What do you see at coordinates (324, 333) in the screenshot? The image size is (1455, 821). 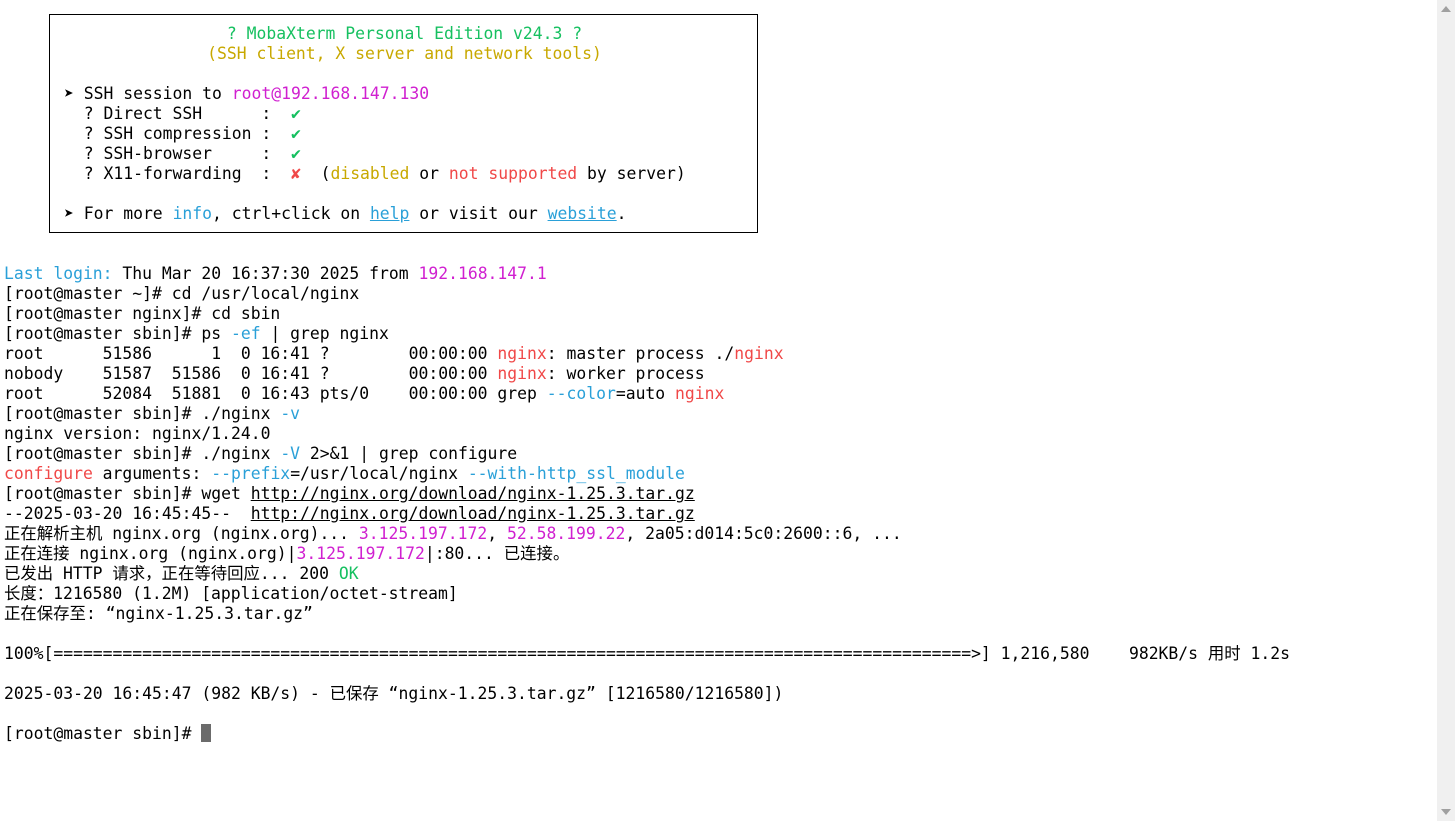 I see `text-segment: | grep nginx` at bounding box center [324, 333].